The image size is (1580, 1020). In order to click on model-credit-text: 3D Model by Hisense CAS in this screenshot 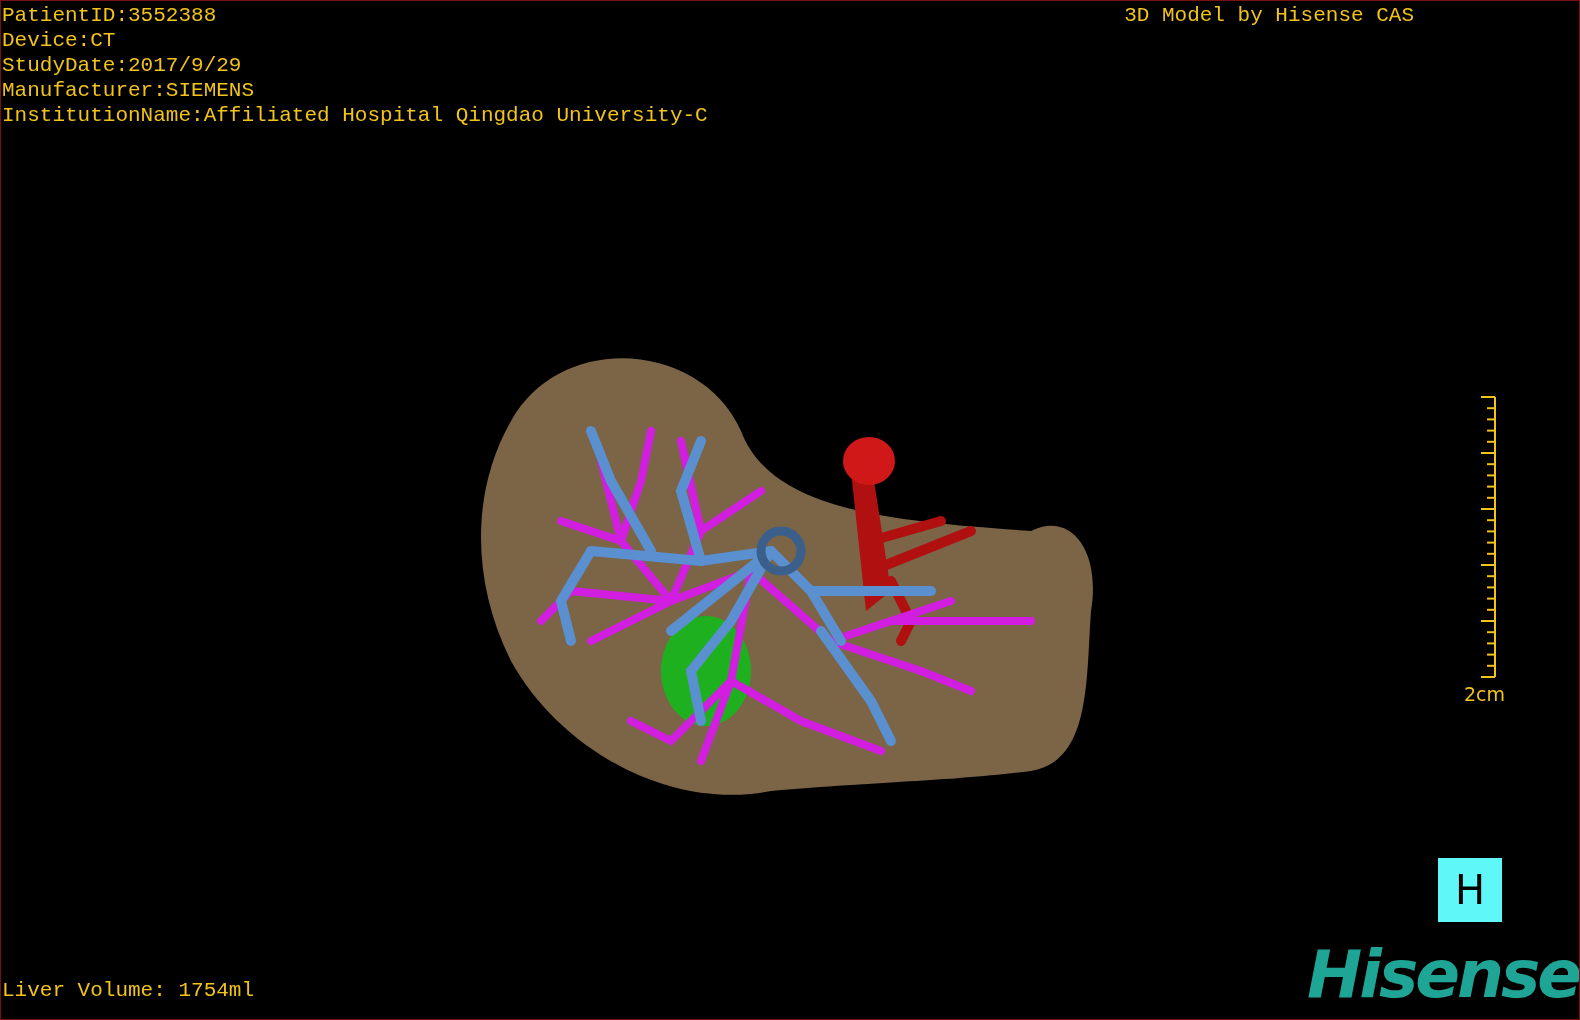, I will do `click(1269, 15)`.